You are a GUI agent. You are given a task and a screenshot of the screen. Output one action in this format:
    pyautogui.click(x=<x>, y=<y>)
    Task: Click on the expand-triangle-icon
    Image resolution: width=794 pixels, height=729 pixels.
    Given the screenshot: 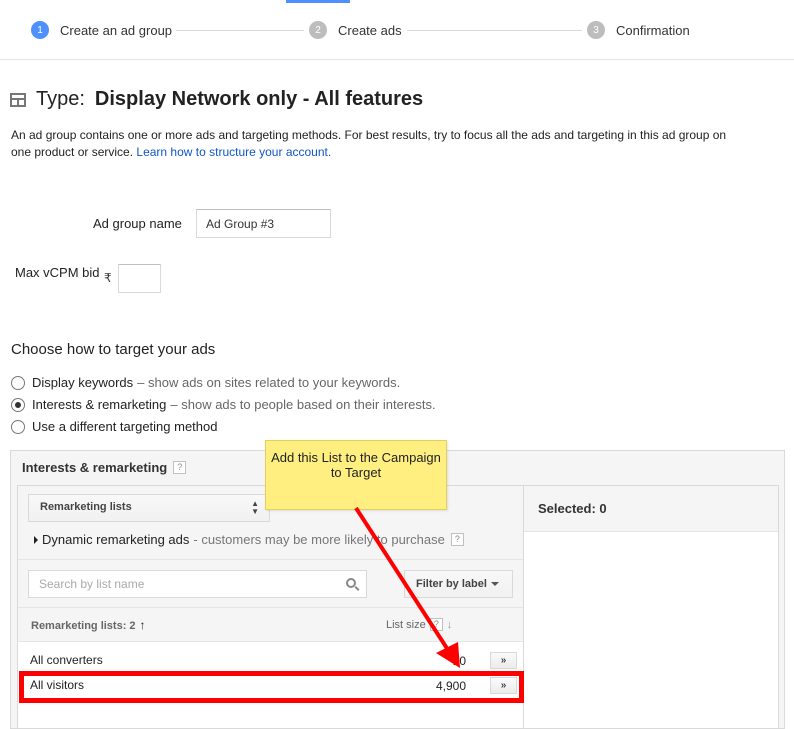 What is the action you would take?
    pyautogui.click(x=36, y=539)
    